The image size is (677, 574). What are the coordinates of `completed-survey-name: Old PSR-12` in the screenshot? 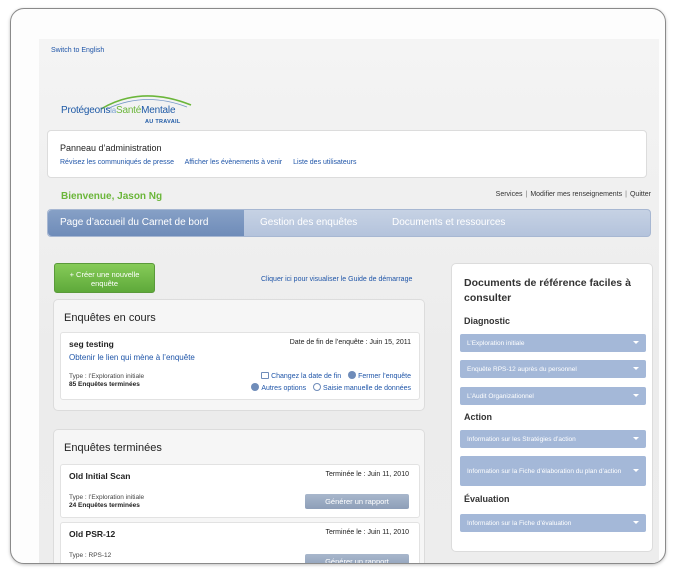 It's located at (92, 534).